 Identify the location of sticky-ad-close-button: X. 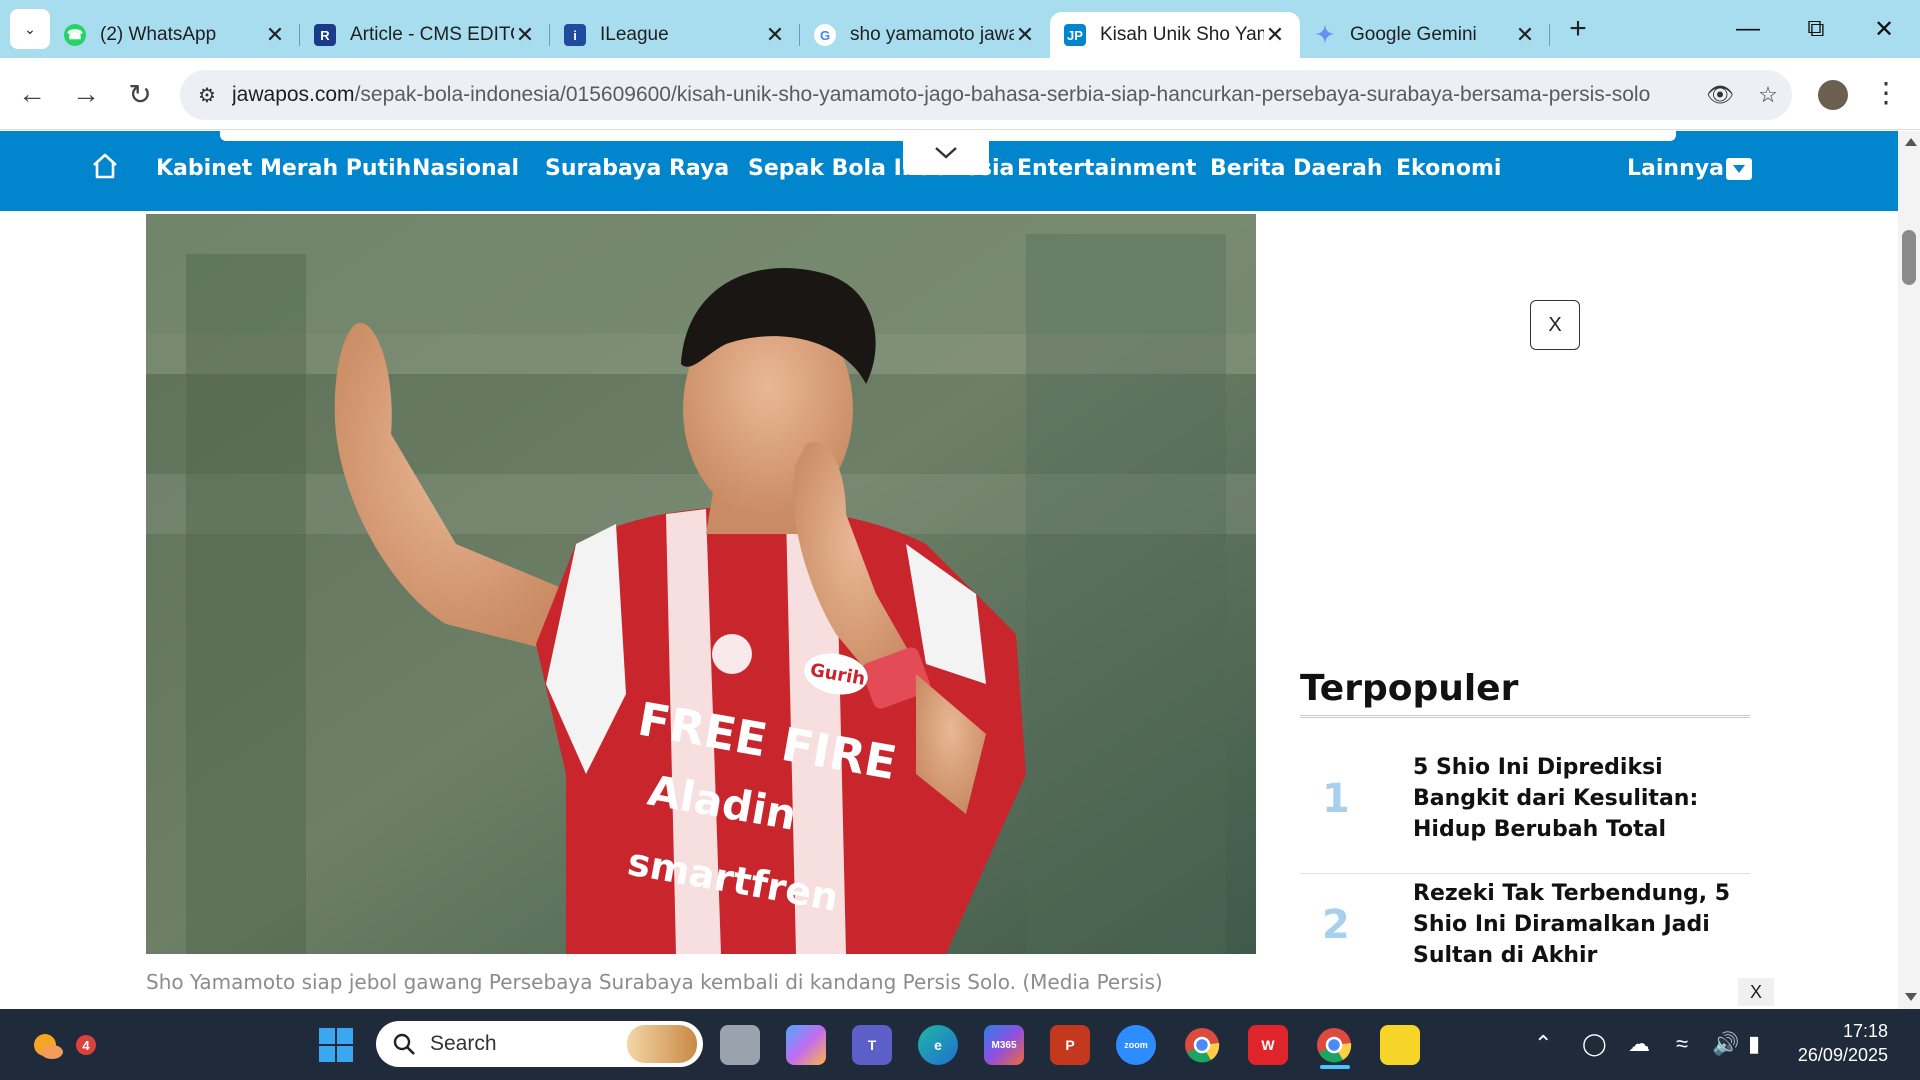
(1756, 992).